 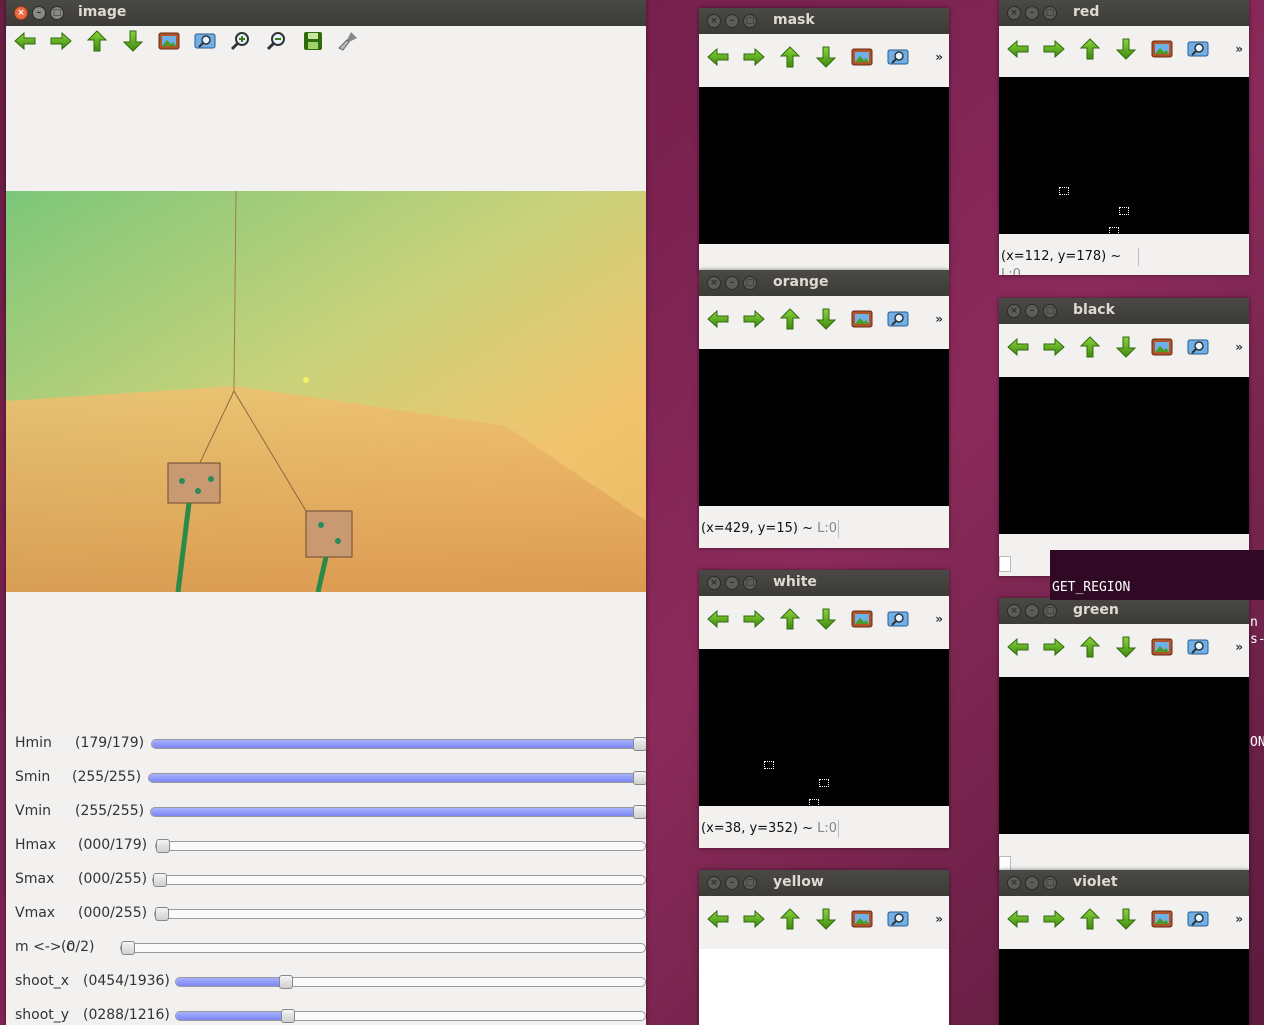 What do you see at coordinates (824, 21) in the screenshot?
I see `window-titlebar: × – □ mask` at bounding box center [824, 21].